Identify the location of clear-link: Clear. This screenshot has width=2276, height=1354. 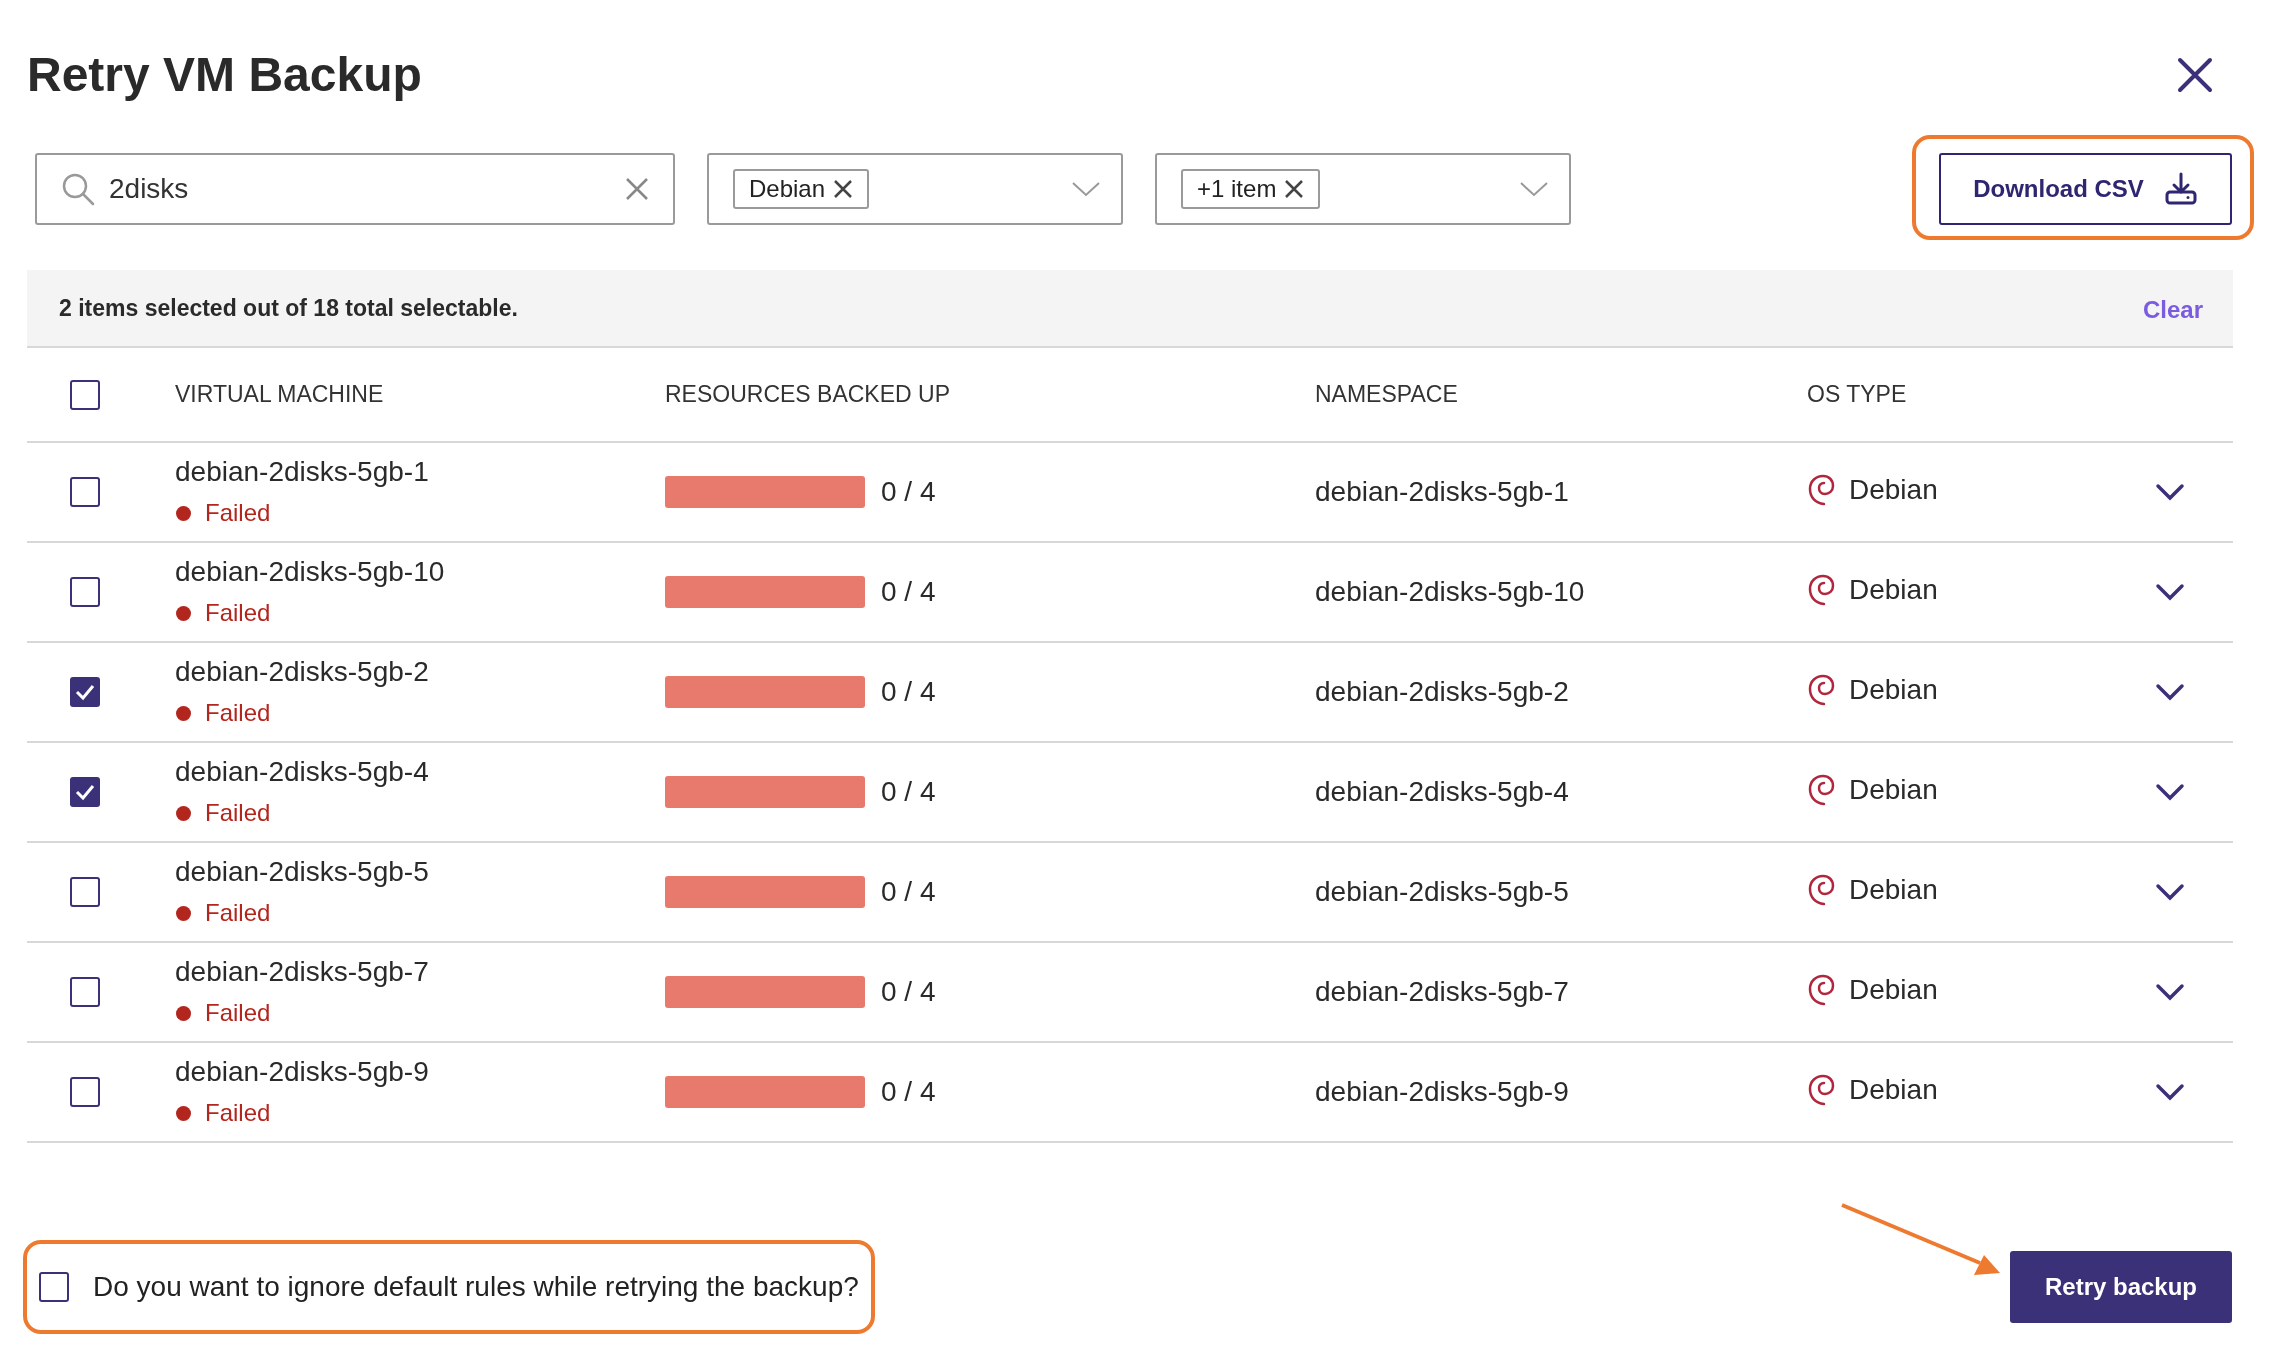
(2172, 310).